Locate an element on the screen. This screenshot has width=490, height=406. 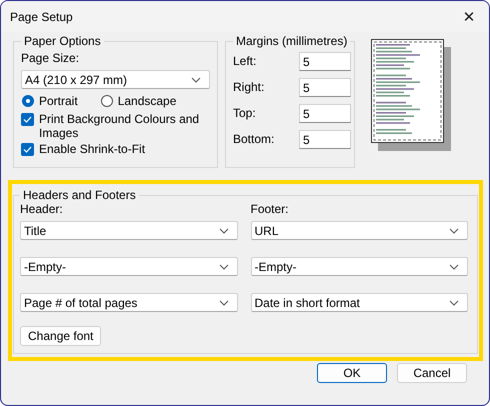
header-dropdown: Title is located at coordinates (129, 230).